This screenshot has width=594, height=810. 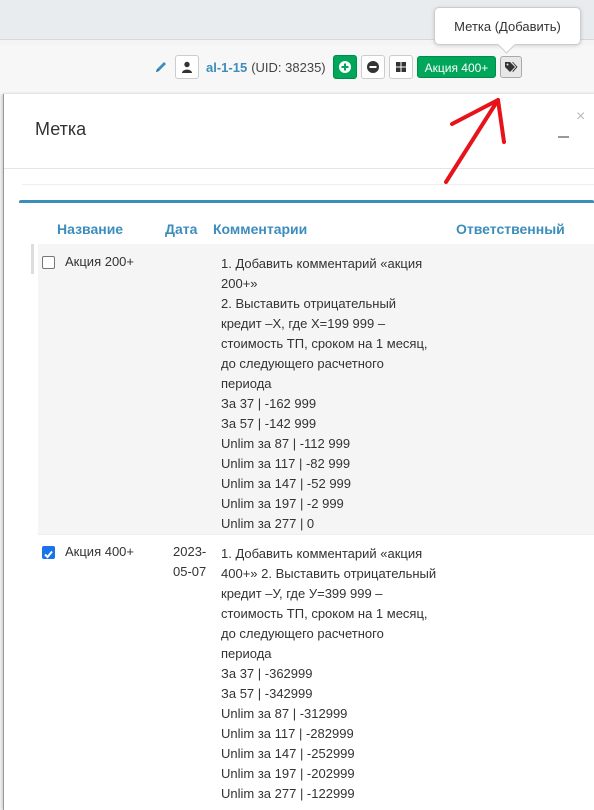 I want to click on user-button, so click(x=187, y=67).